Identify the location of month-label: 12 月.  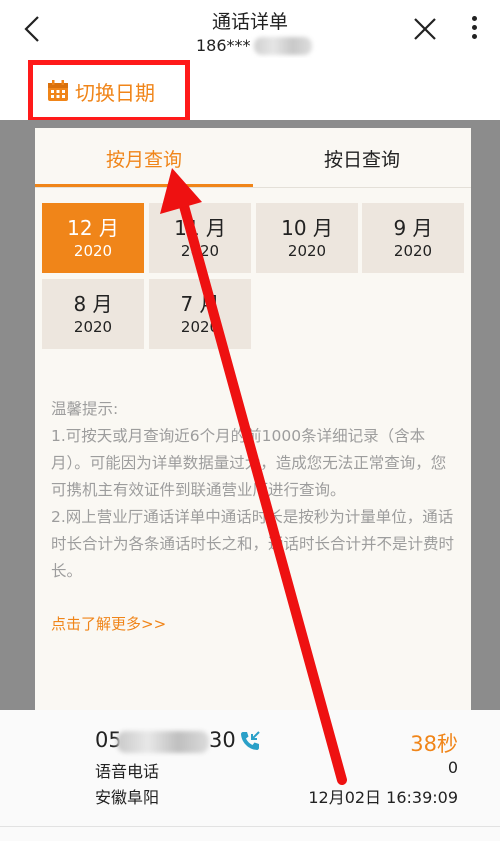
(93, 228).